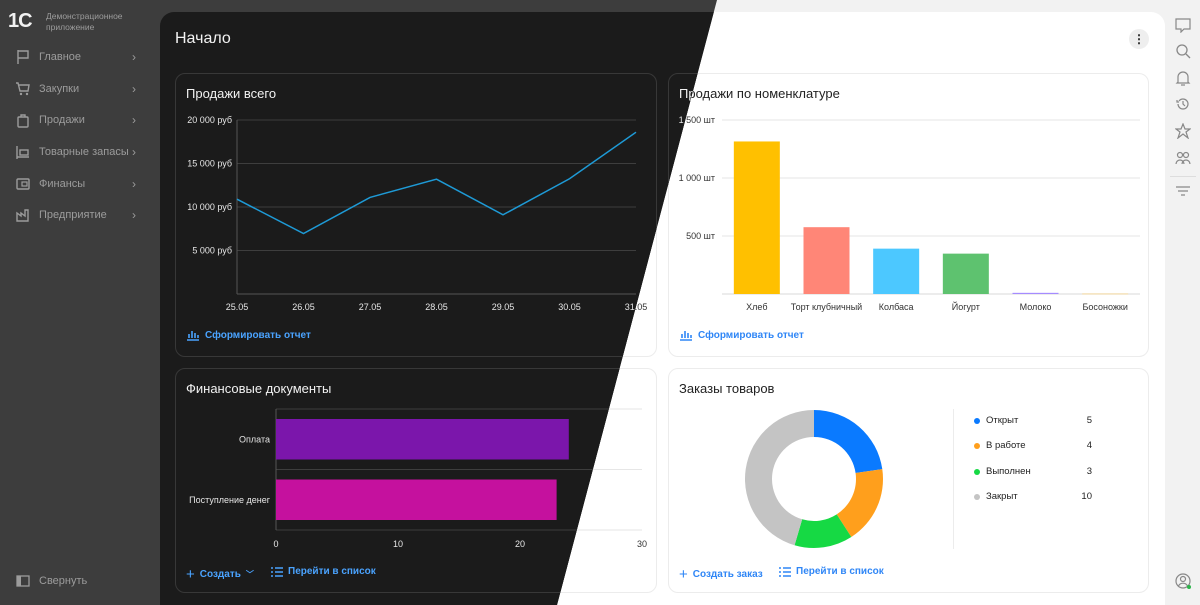 Image resolution: width=1200 pixels, height=605 pixels. I want to click on account-icon, so click(1183, 581).